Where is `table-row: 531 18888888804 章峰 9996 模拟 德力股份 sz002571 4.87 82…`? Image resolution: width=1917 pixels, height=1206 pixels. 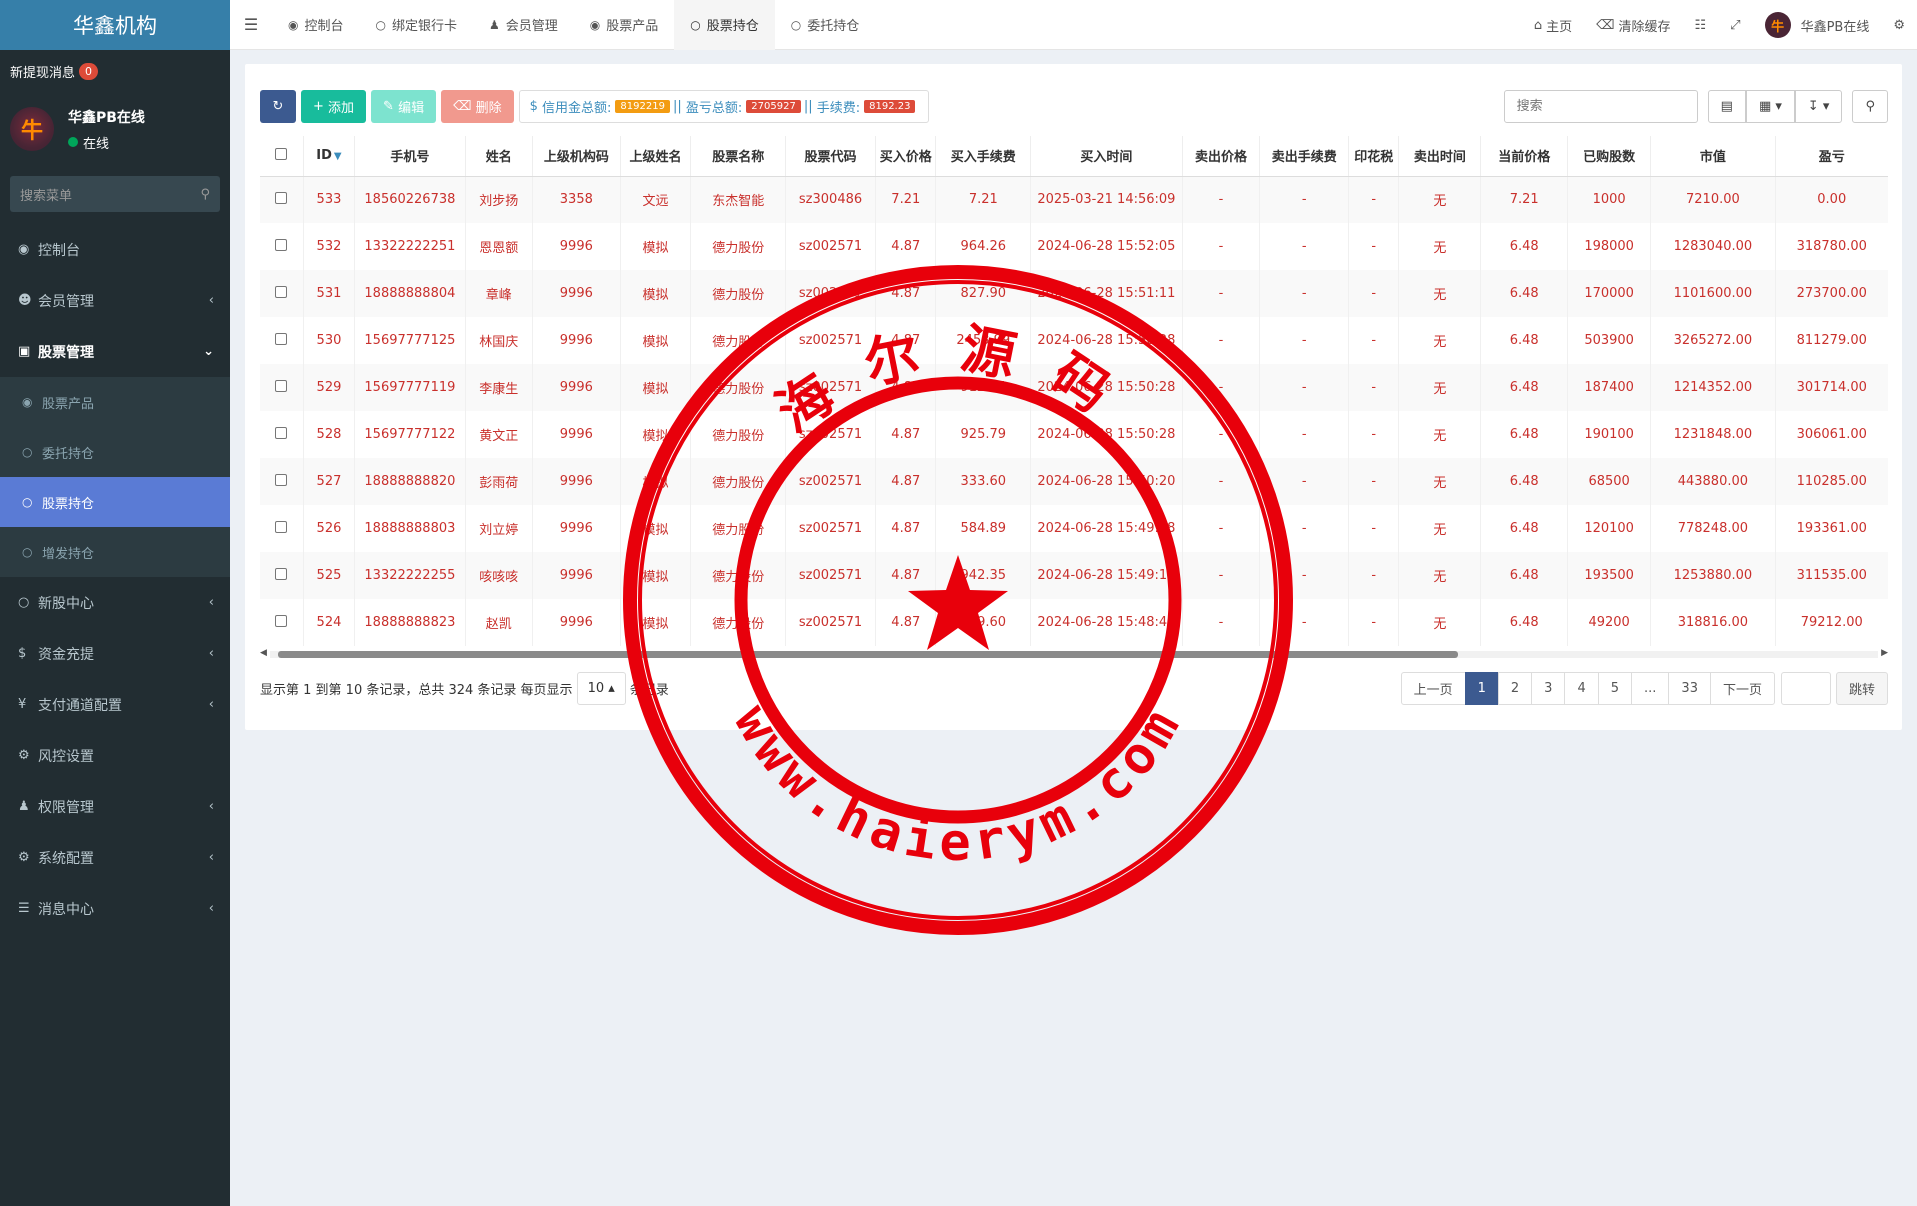
table-row: 531 18888888804 章峰 9996 模拟 德力股份 sz002571 4.87 82… is located at coordinates (1074, 293).